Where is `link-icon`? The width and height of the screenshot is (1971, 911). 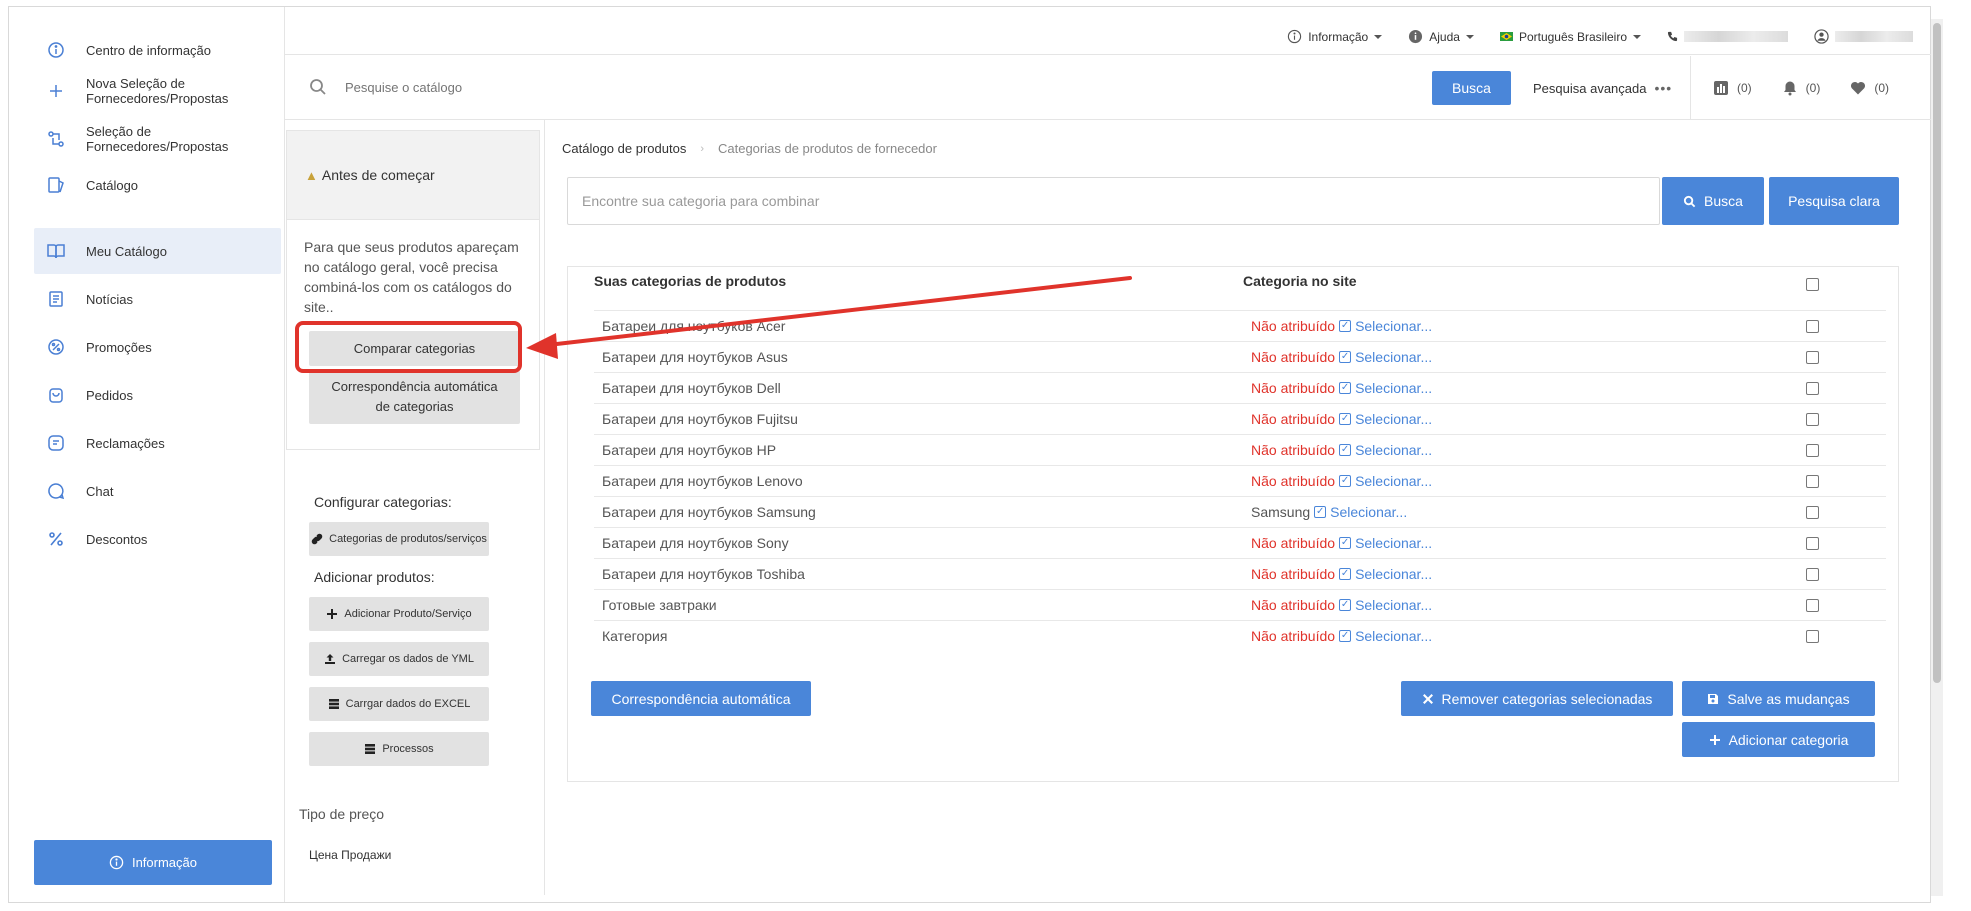 link-icon is located at coordinates (317, 539).